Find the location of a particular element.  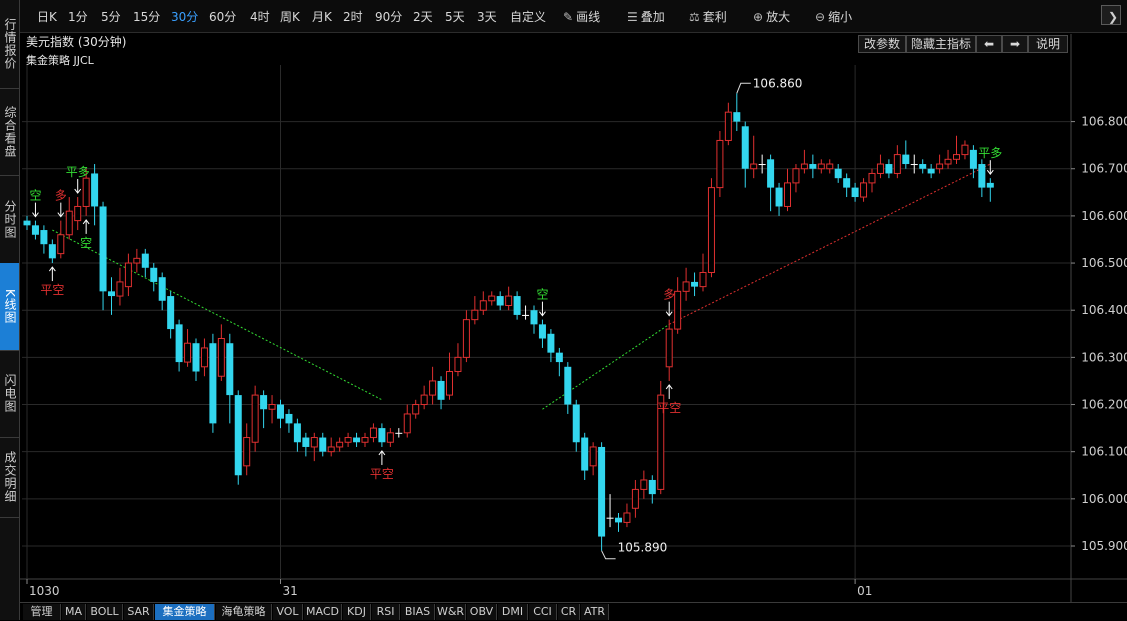

tab-timeshare: 分时图 is located at coordinates (9, 219).